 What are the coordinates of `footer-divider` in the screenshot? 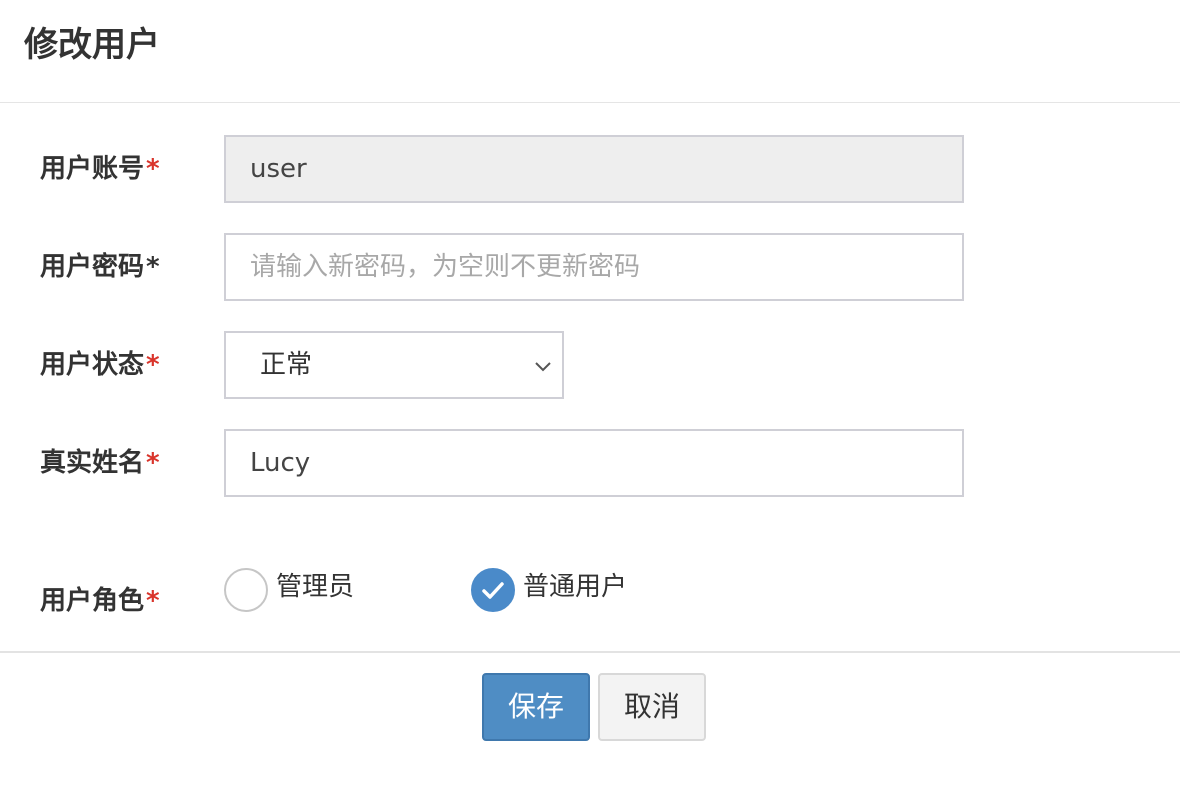 It's located at (590, 652).